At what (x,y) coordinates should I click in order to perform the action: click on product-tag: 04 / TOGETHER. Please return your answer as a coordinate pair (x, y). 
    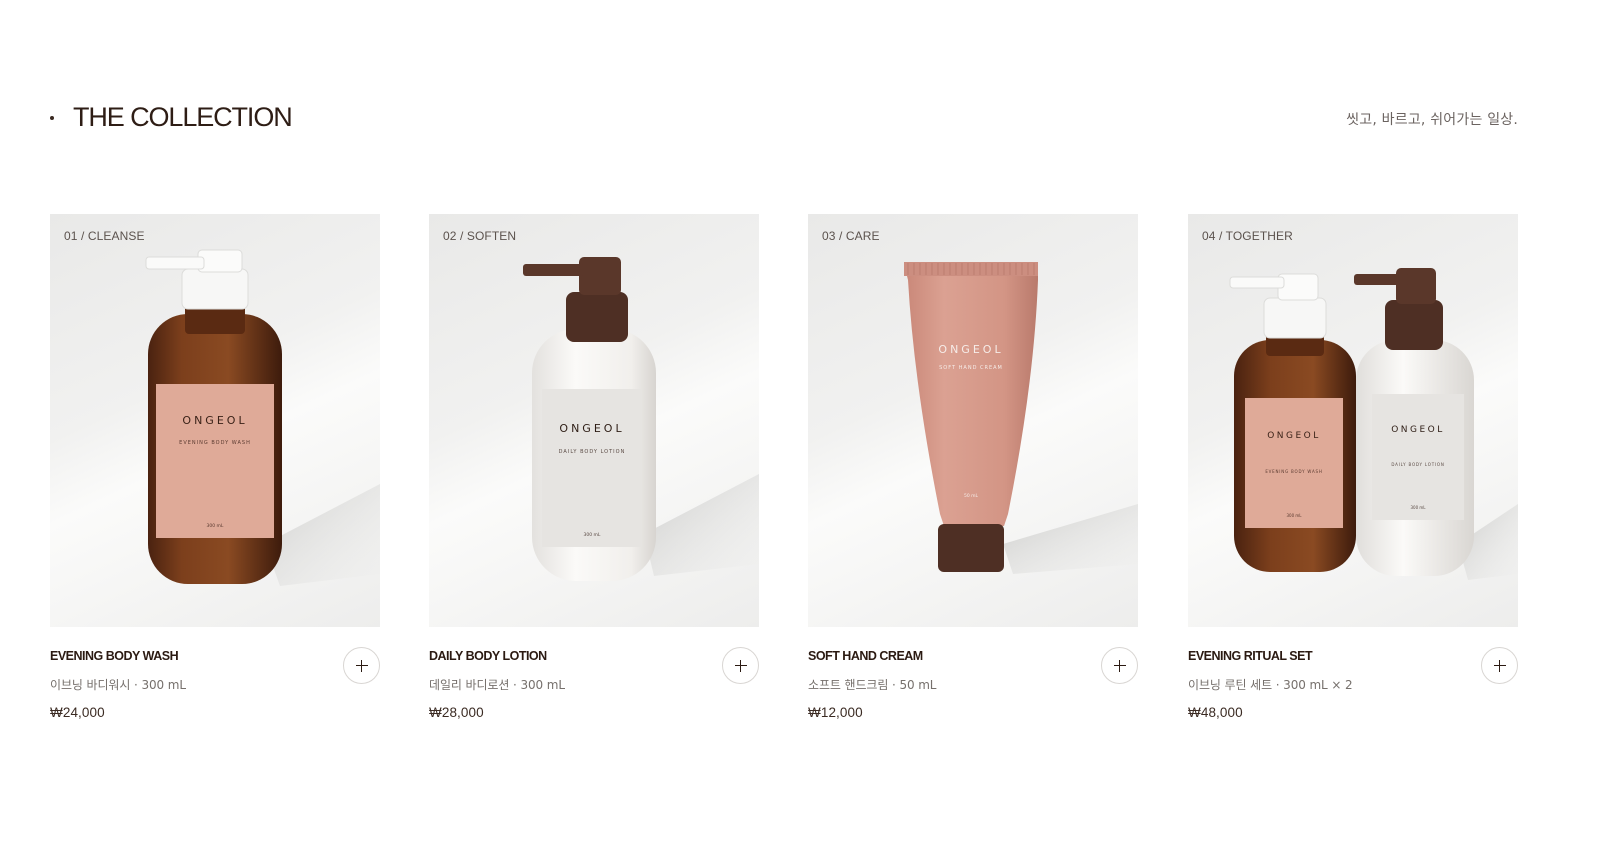
    Looking at the image, I should click on (1247, 236).